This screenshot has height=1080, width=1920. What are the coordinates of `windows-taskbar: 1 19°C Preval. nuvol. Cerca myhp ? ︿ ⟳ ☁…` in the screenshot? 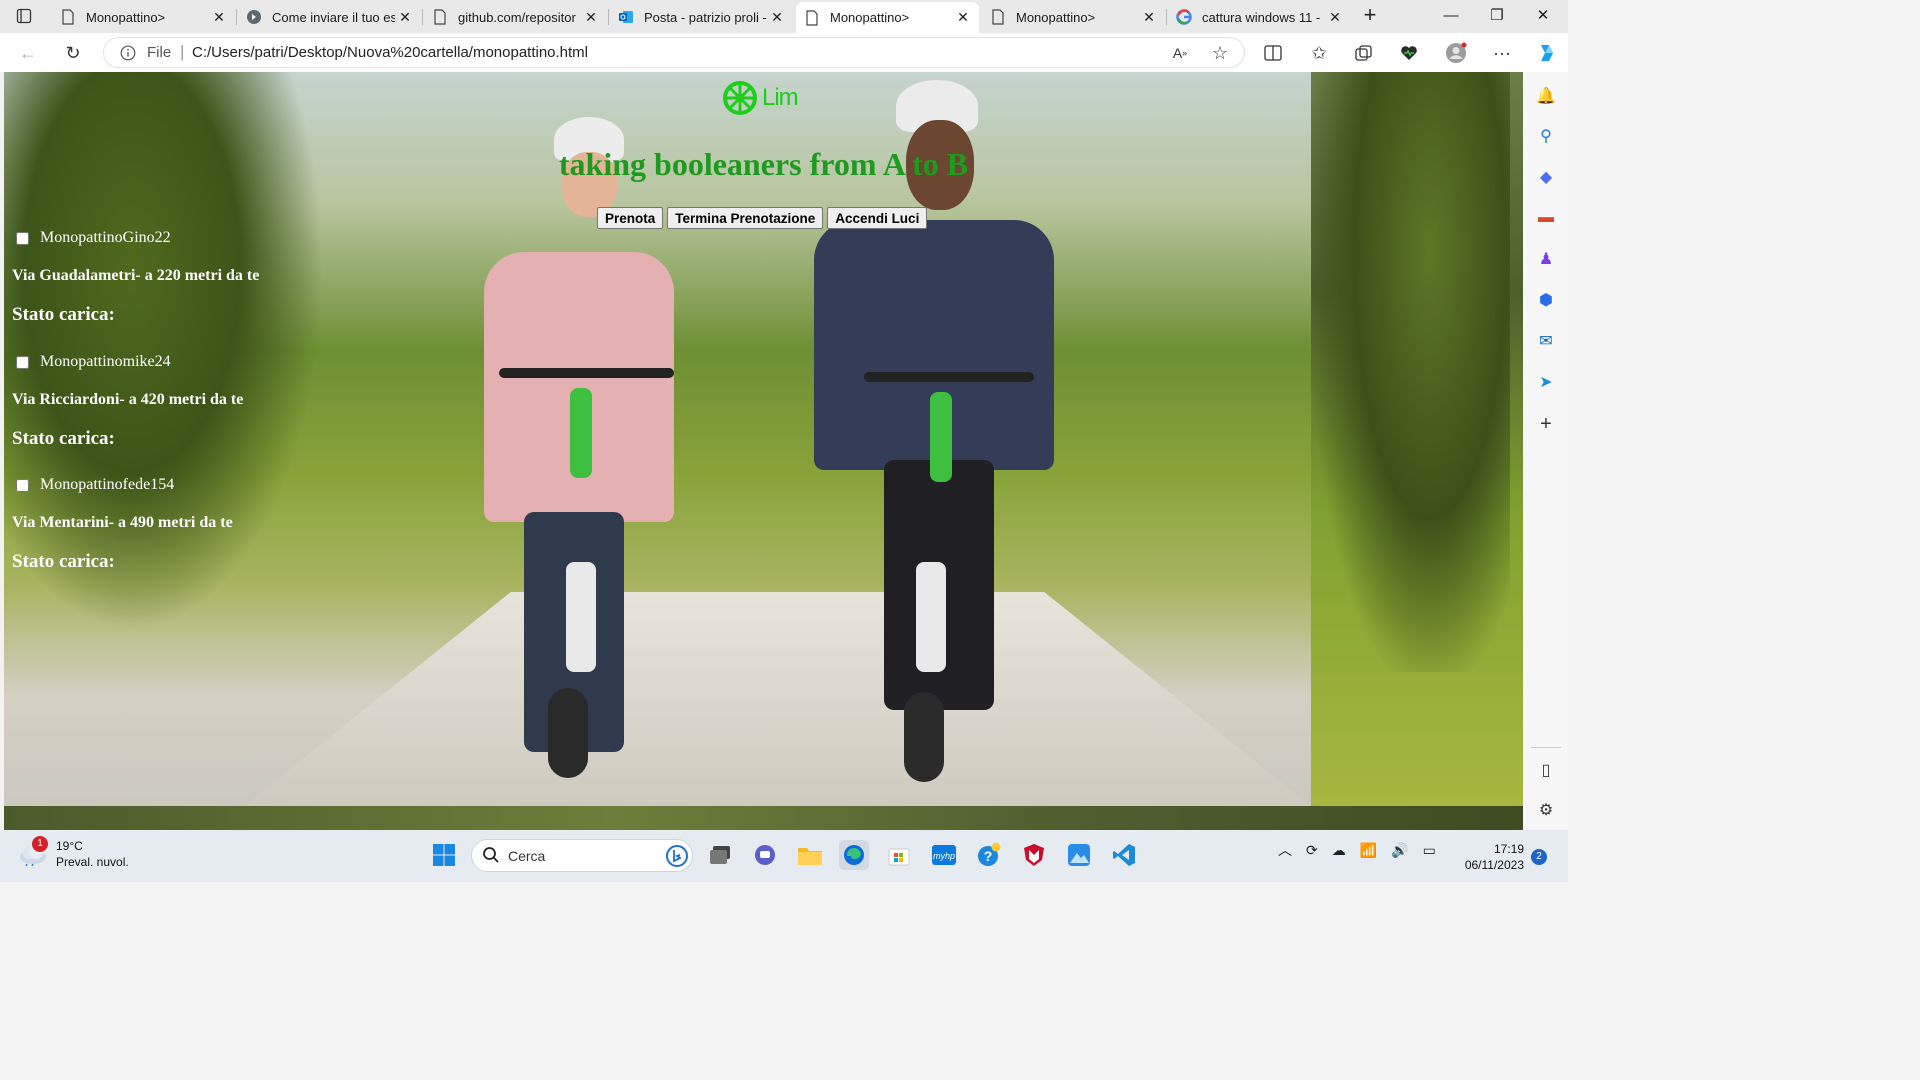 It's located at (784, 856).